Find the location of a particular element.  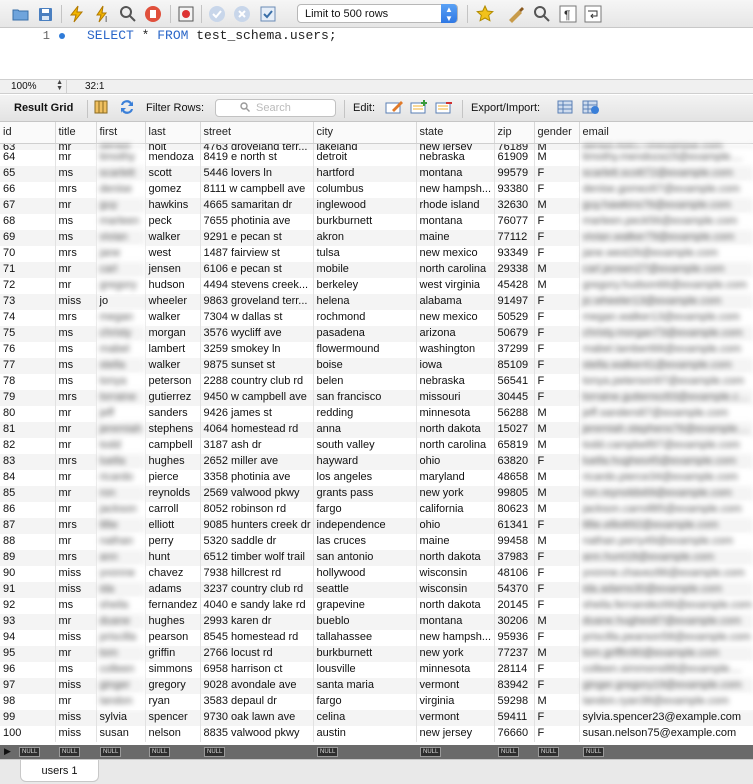

cell-street: 8419 e north st is located at coordinates (257, 157).